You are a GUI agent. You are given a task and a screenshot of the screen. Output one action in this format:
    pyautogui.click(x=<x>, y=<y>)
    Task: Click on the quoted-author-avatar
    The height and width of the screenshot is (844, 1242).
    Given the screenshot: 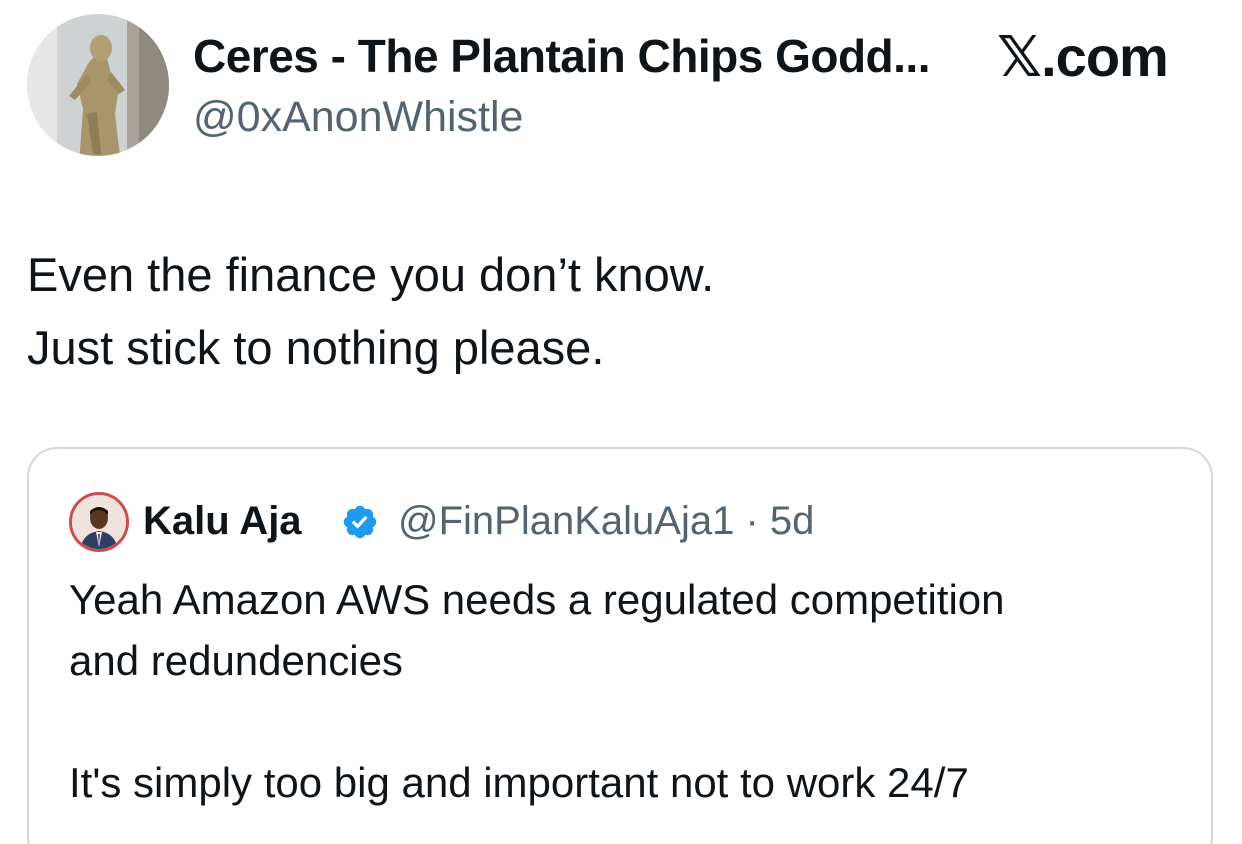 What is the action you would take?
    pyautogui.click(x=99, y=522)
    